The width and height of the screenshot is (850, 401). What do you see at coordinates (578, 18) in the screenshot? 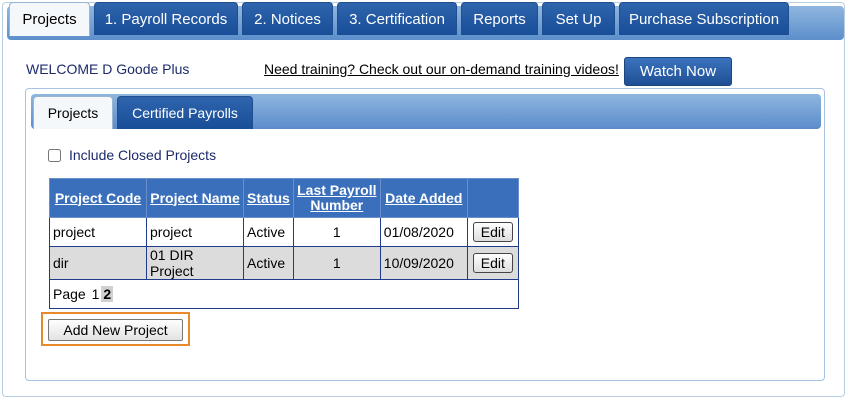
I see `tab-set-up: Set Up` at bounding box center [578, 18].